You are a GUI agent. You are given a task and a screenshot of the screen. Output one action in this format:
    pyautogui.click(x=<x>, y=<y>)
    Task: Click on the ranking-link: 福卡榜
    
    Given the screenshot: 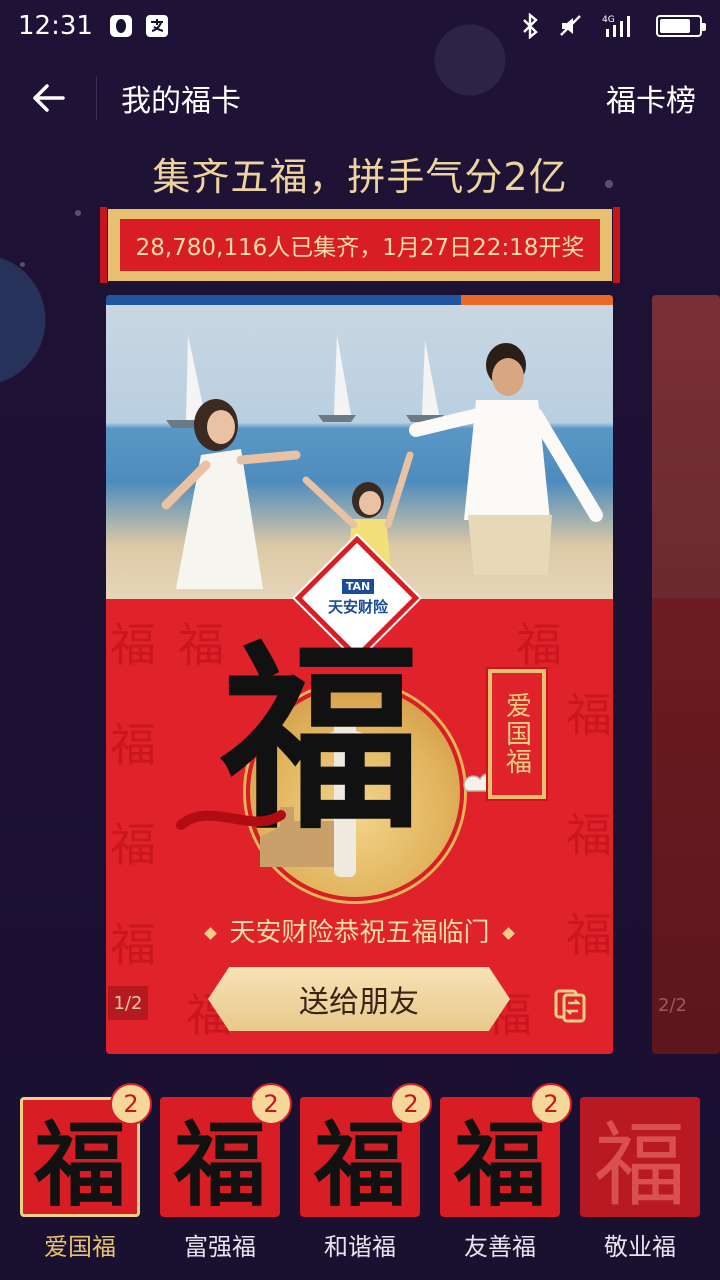 What is the action you would take?
    pyautogui.click(x=651, y=98)
    